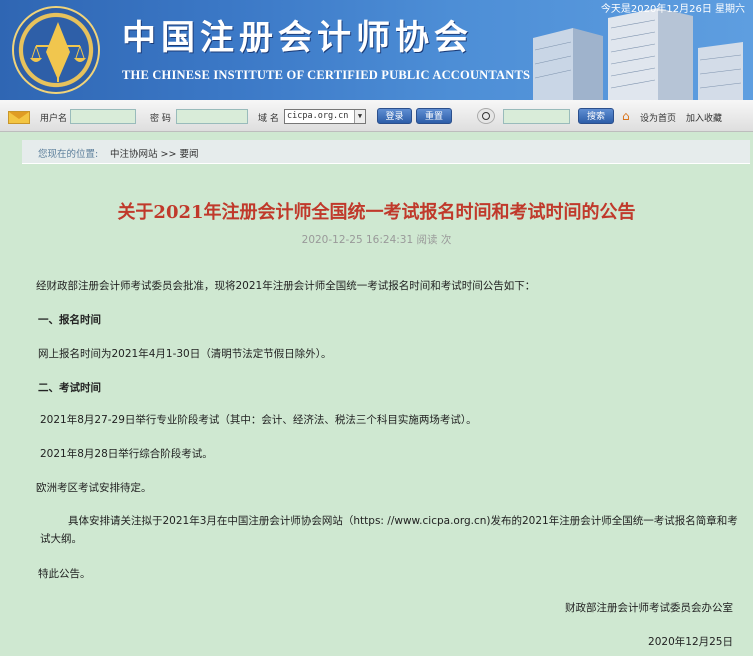 This screenshot has width=753, height=656. What do you see at coordinates (394, 116) in the screenshot?
I see `login-button: 登录` at bounding box center [394, 116].